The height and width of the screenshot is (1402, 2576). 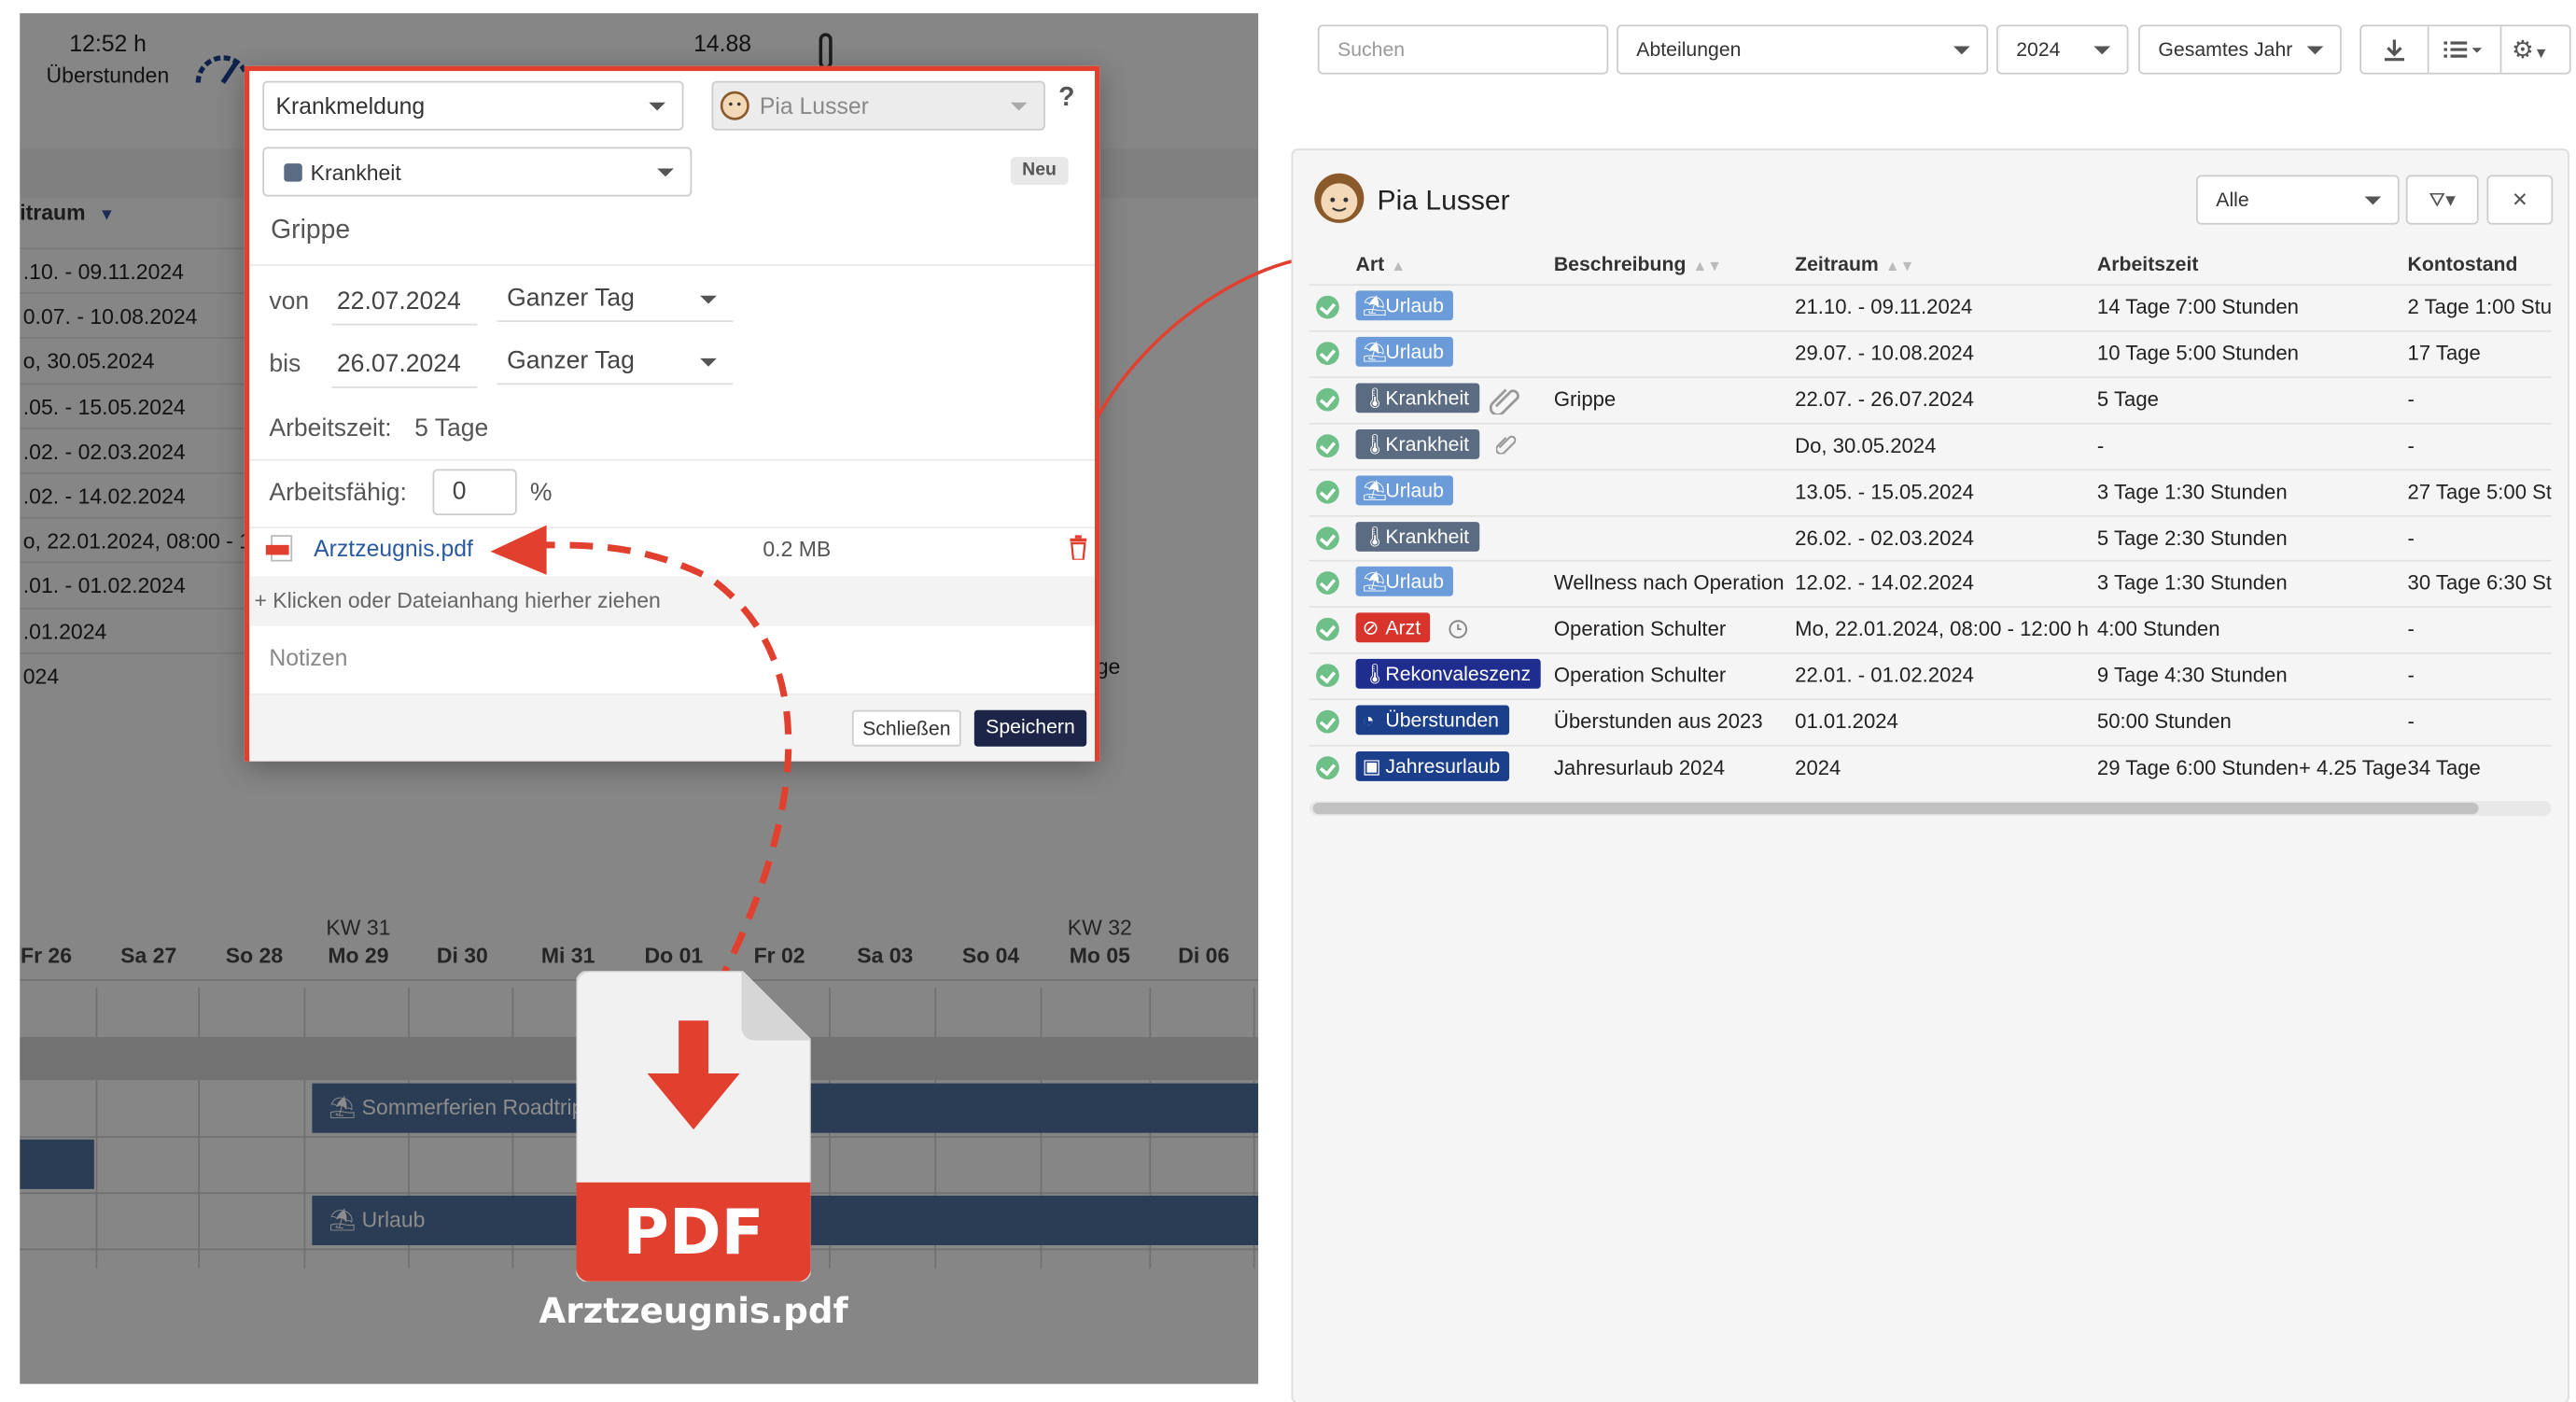 I want to click on toolbar-button-group: ⚙▼, so click(x=2465, y=50).